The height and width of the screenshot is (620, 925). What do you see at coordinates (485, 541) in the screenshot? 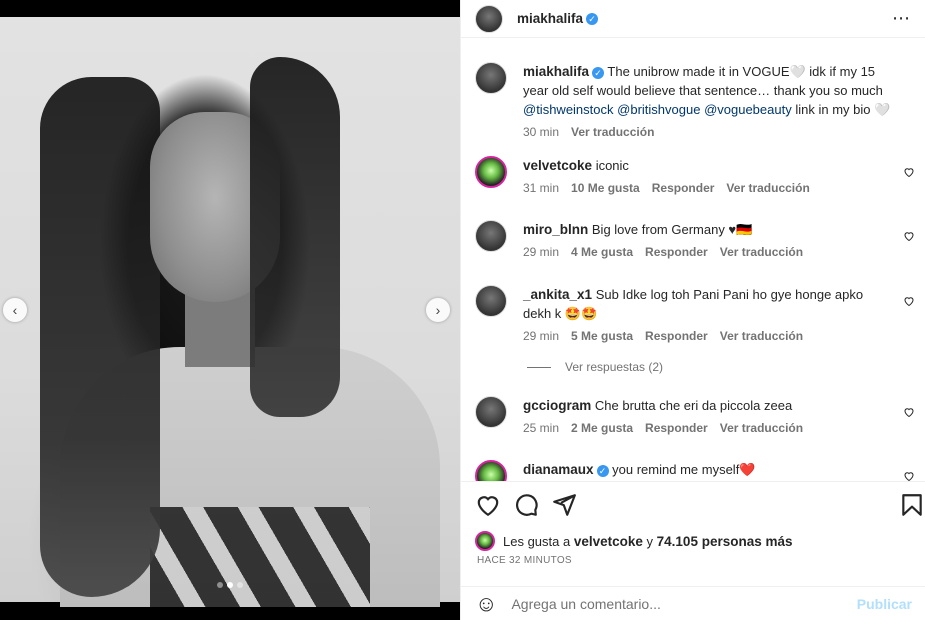
I see `liker-avatar` at bounding box center [485, 541].